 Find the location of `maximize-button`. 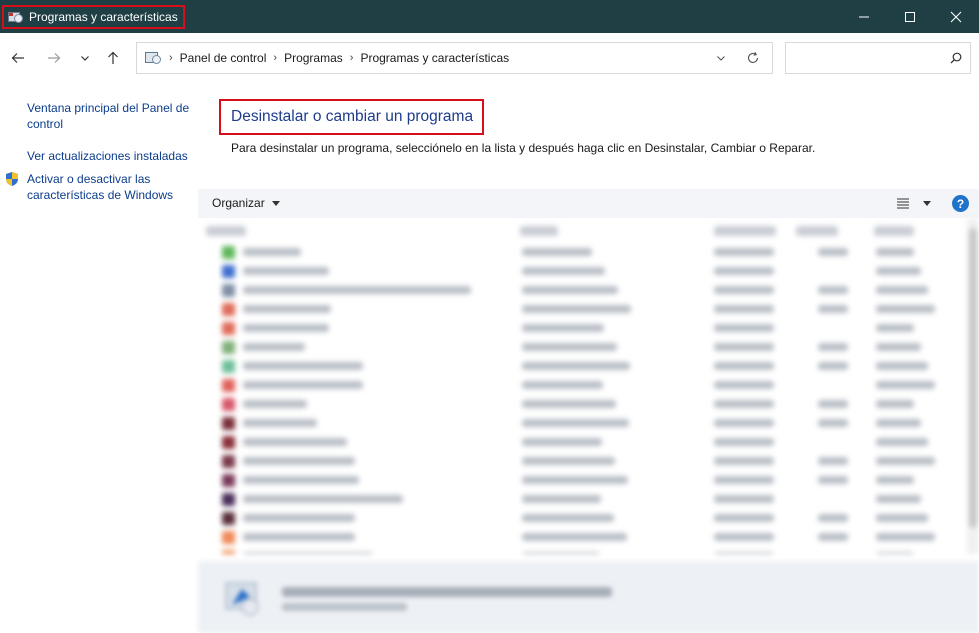

maximize-button is located at coordinates (910, 16).